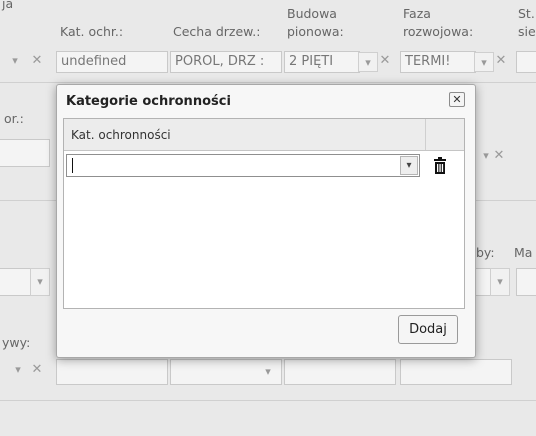  Describe the element at coordinates (322, 62) in the screenshot. I see `budowa-pionowa-field: 2 PIĘTI` at that location.